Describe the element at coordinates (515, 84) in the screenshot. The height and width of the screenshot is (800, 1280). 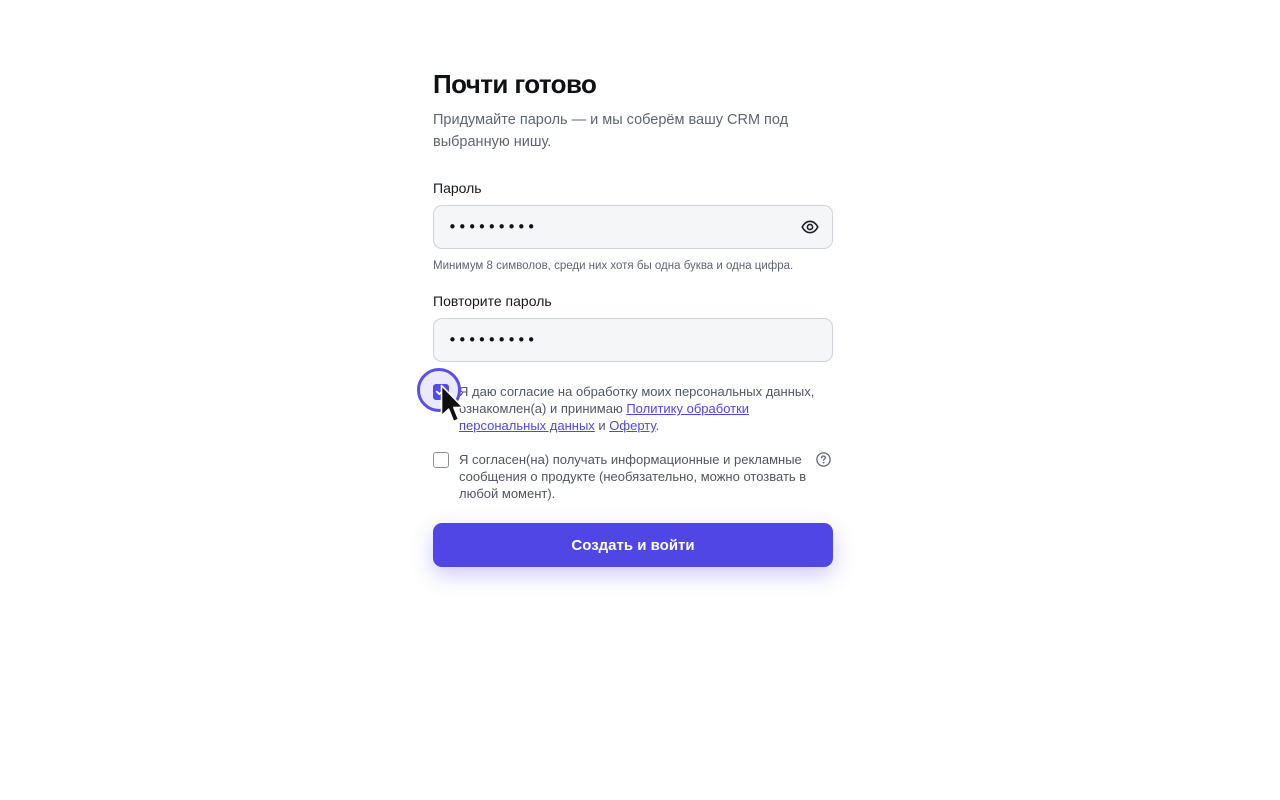
I see `page-title: Почти готово` at that location.